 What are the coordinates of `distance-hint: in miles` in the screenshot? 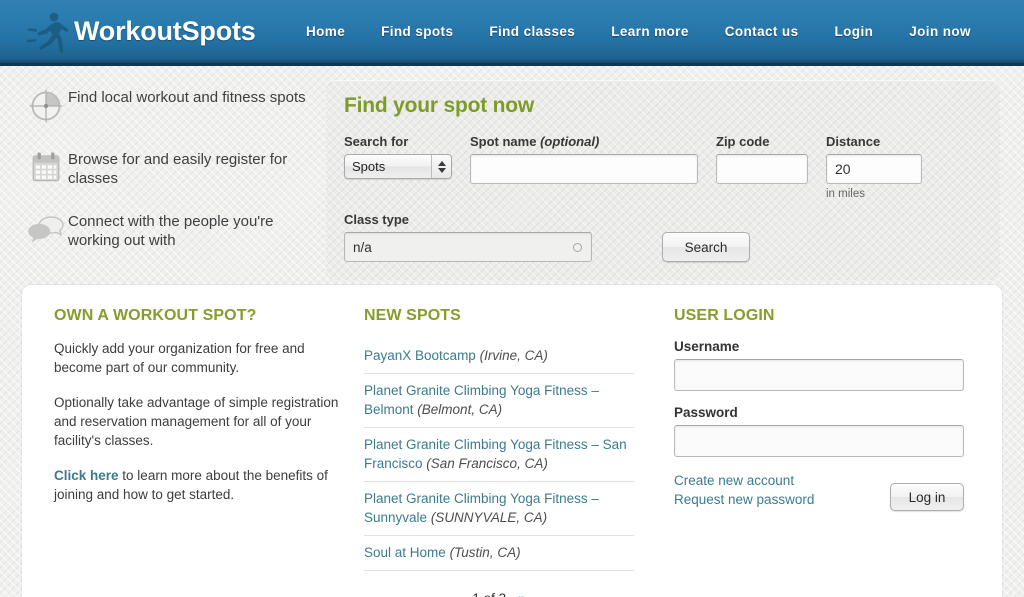 It's located at (845, 194).